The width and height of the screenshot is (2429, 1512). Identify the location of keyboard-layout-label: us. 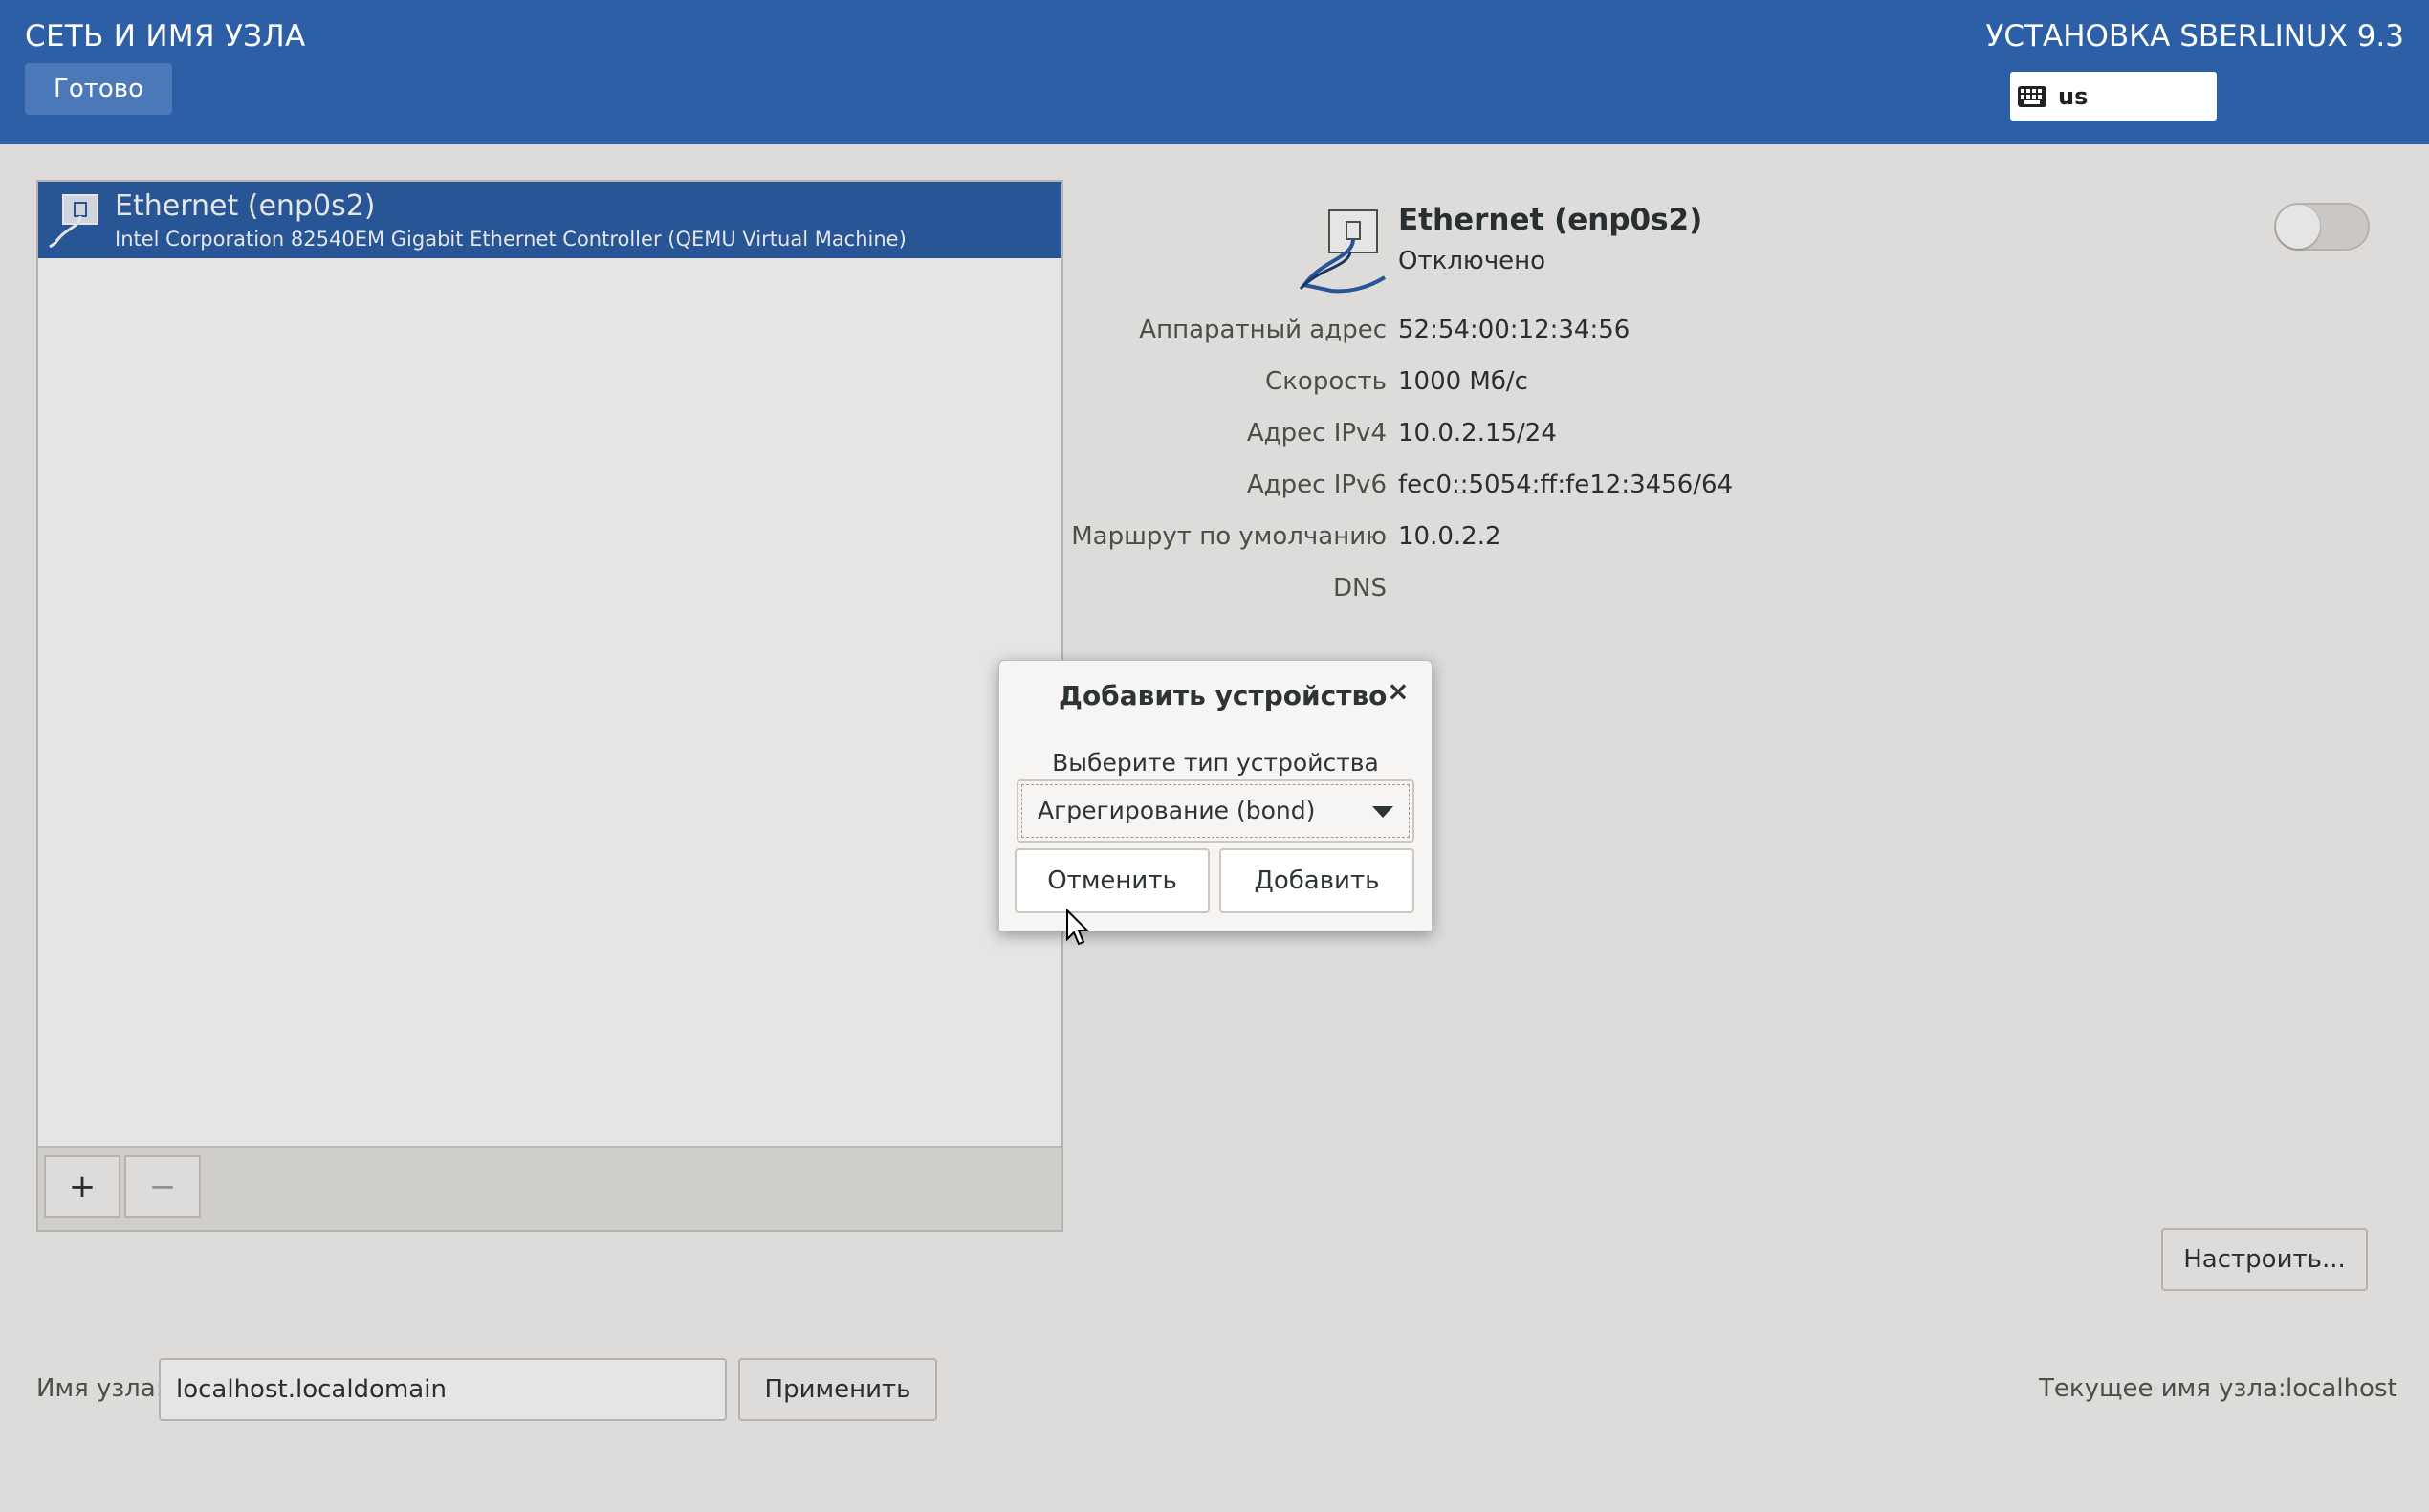
(2073, 96).